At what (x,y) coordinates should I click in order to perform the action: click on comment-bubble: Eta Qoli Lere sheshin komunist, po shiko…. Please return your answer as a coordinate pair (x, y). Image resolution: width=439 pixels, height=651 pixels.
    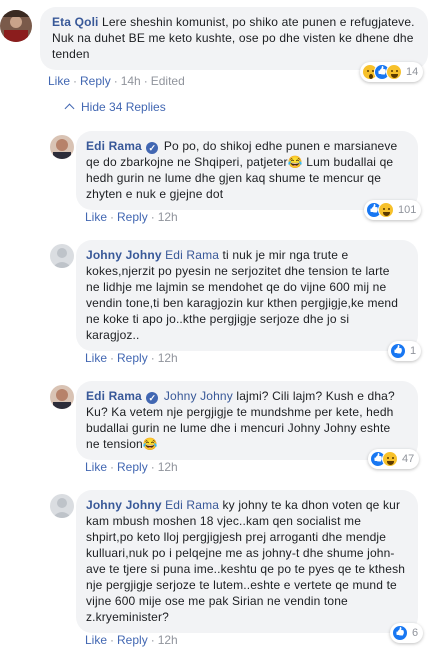
    Looking at the image, I should click on (234, 38).